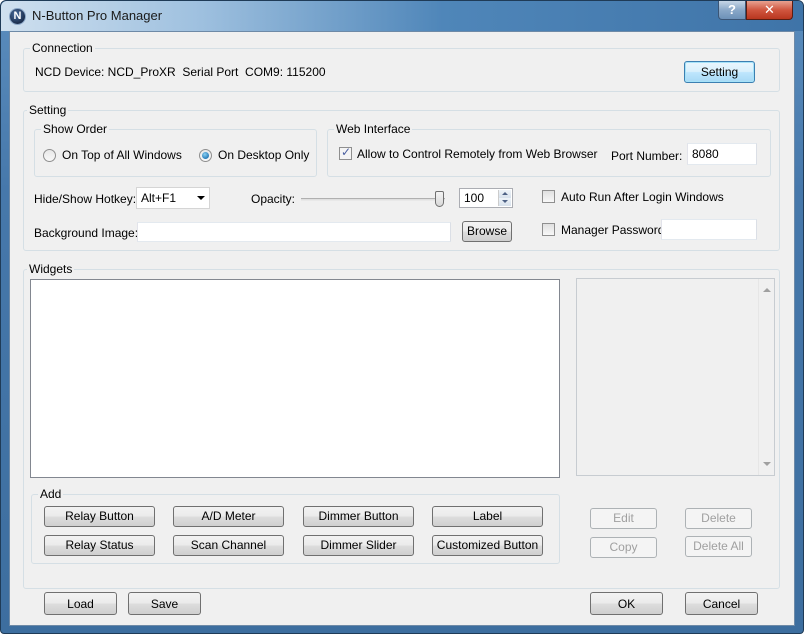 The height and width of the screenshot is (634, 804). I want to click on widget-properties-panel, so click(675, 377).